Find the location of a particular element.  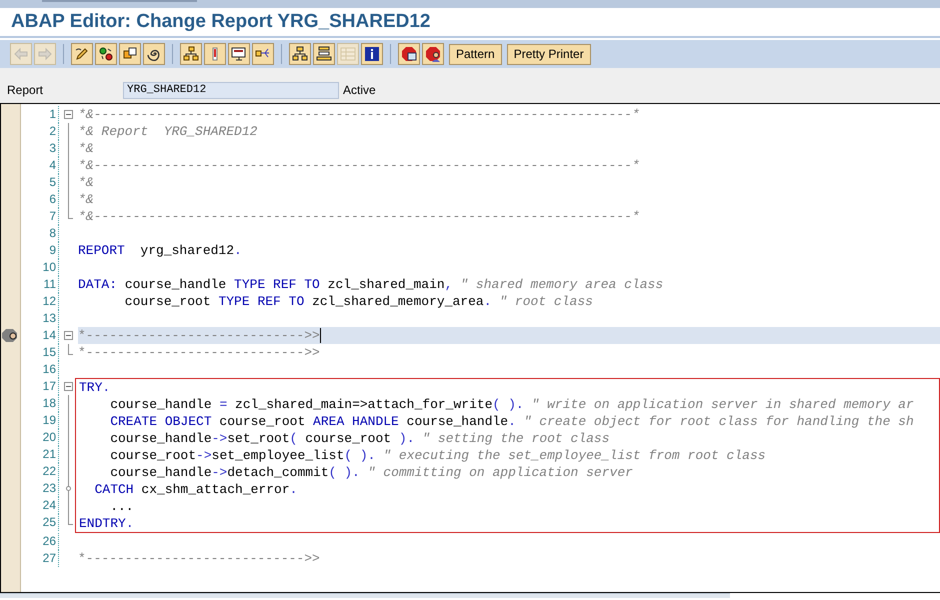

circles-icon is located at coordinates (106, 54).